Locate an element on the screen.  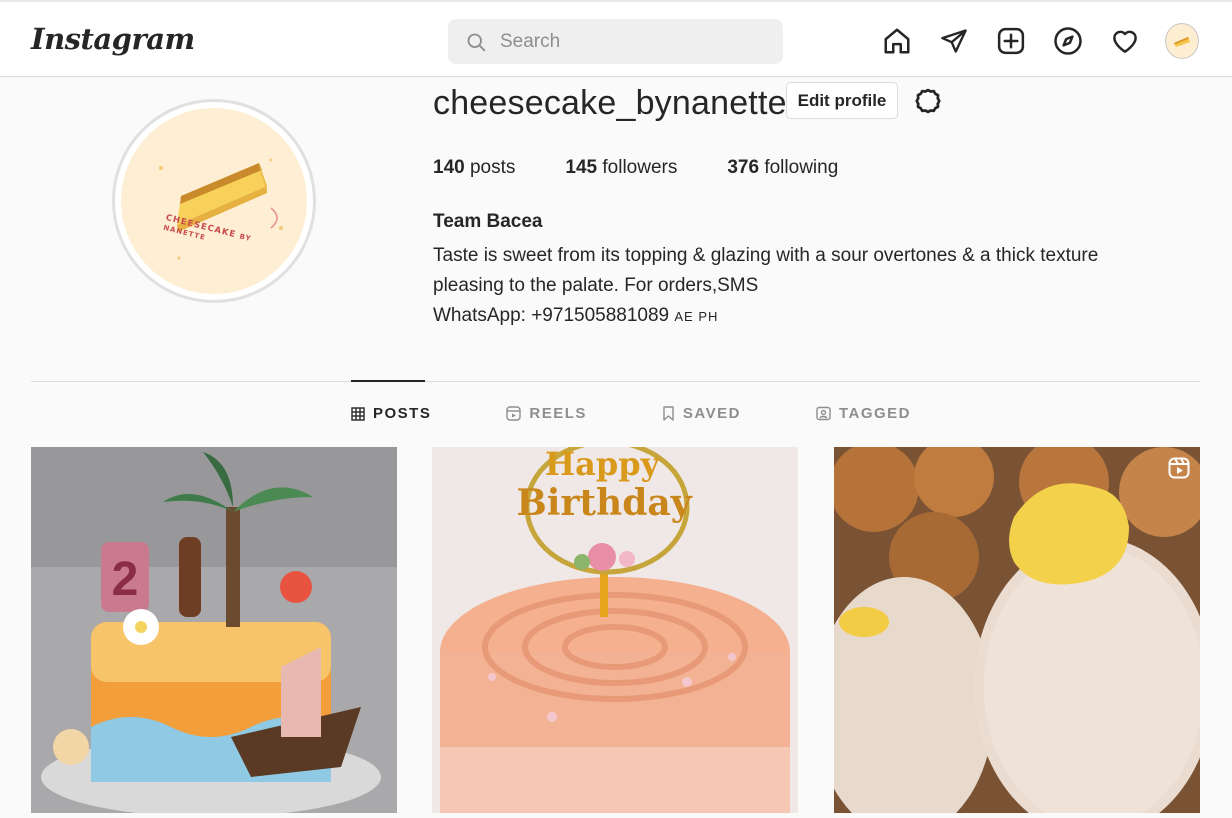
activity-button is located at coordinates (1125, 41).